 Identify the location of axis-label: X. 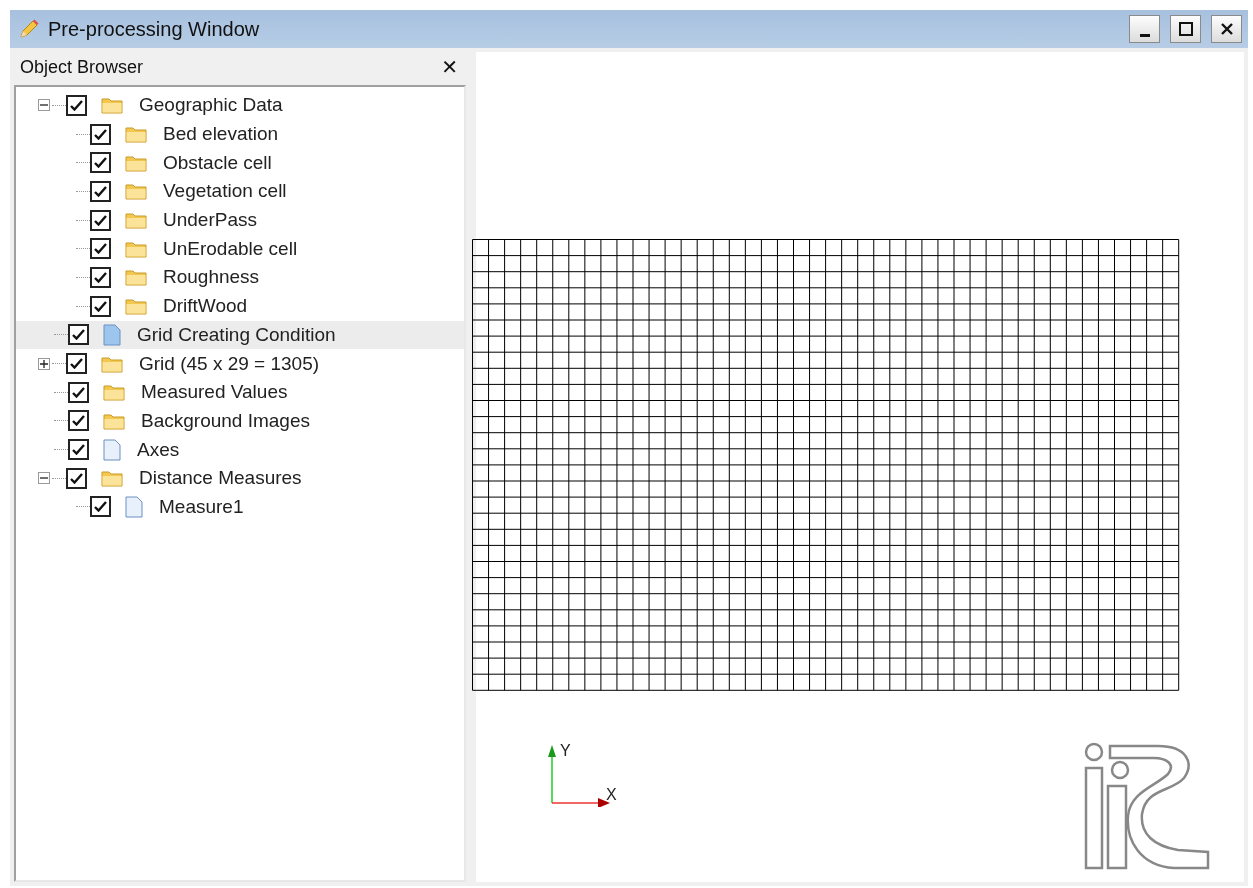
(611, 795).